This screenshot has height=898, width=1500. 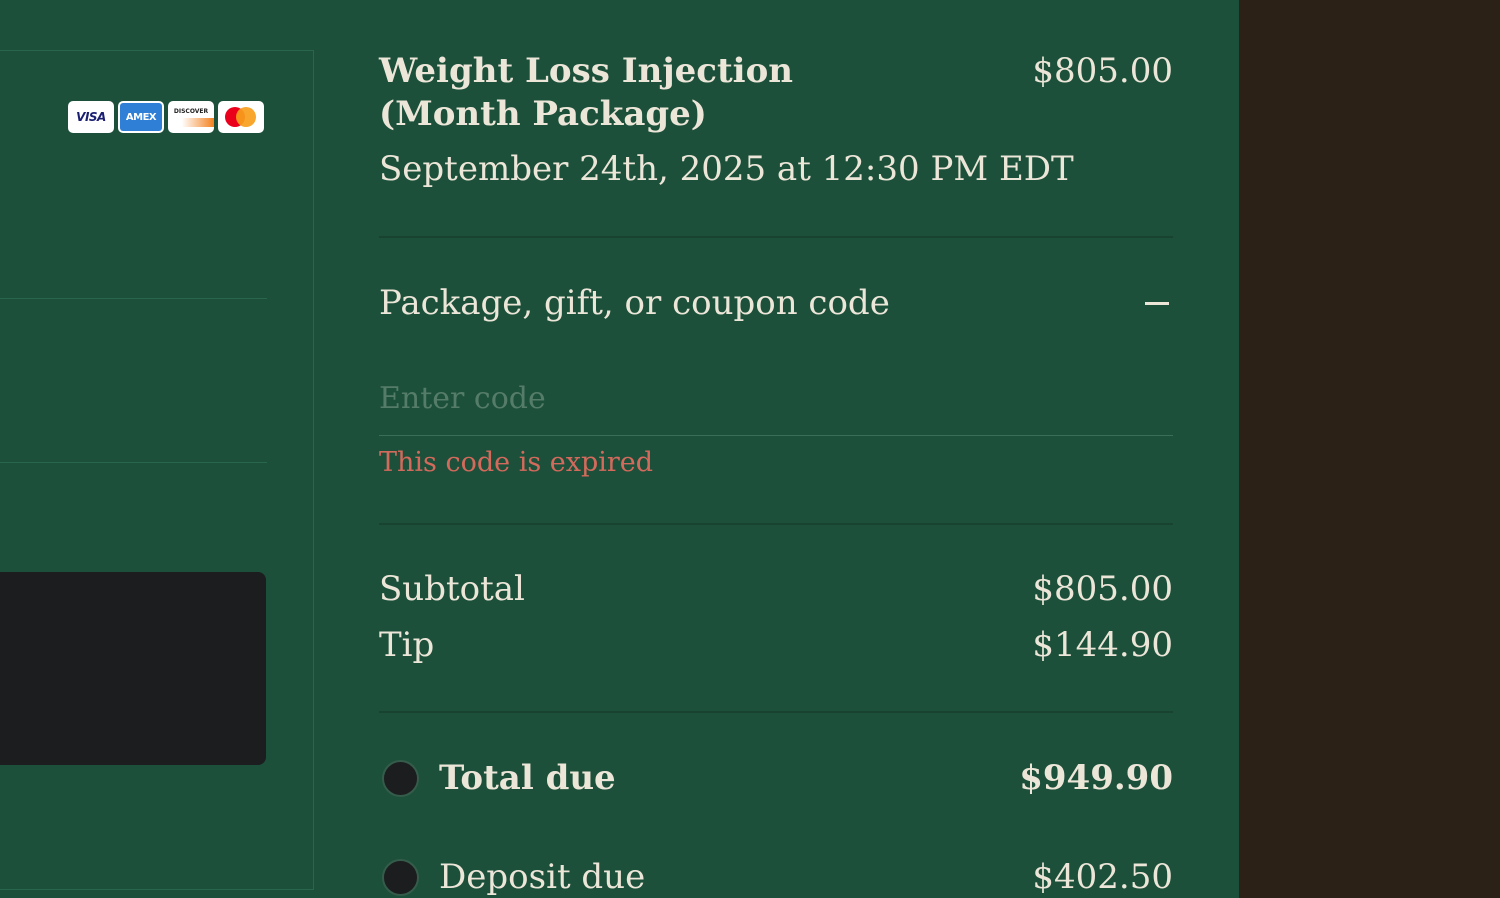 What do you see at coordinates (241, 117) in the screenshot?
I see `mastercard-icon` at bounding box center [241, 117].